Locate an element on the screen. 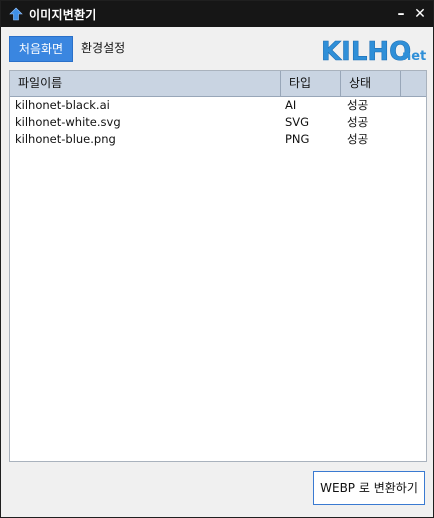 Image resolution: width=434 pixels, height=518 pixels. cell-filename: kilhonet-white.svg is located at coordinates (68, 122).